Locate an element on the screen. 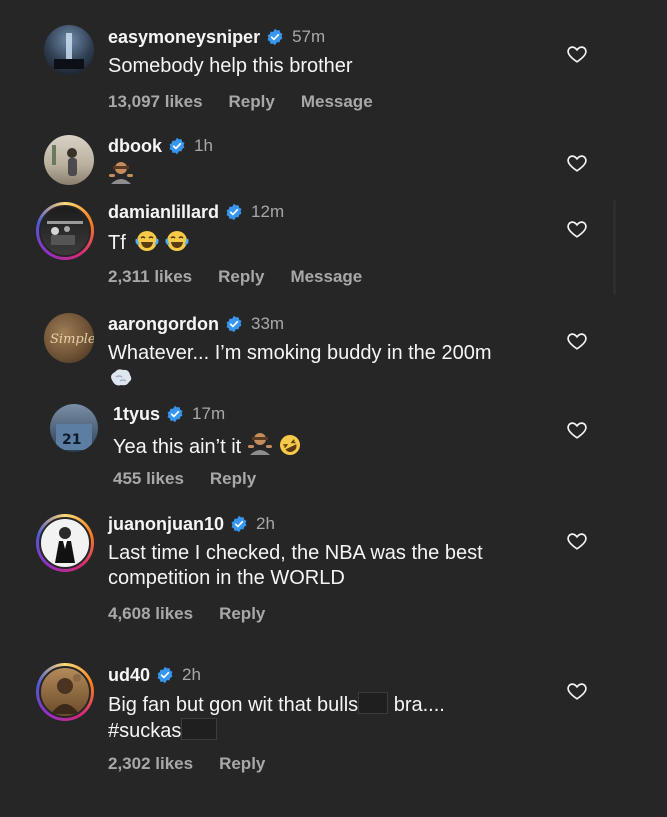 This screenshot has height=817, width=667. comment-actions: 4,608 likes Reply is located at coordinates (186, 614).